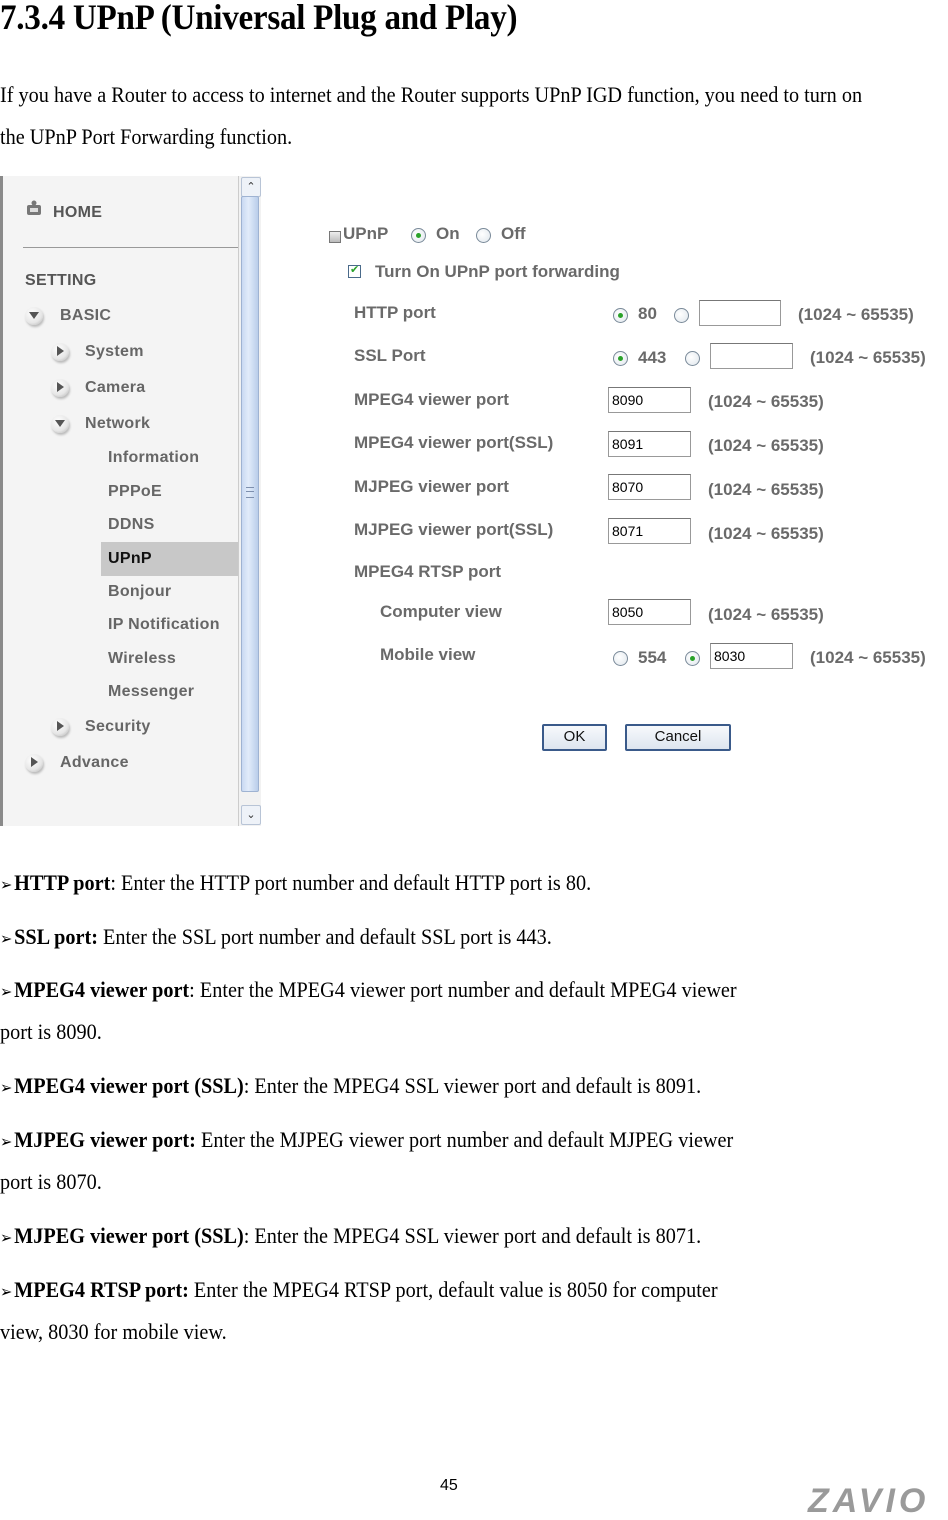  What do you see at coordinates (868, 357) in the screenshot?
I see `ssl-range: (1024 ~ 65535)` at bounding box center [868, 357].